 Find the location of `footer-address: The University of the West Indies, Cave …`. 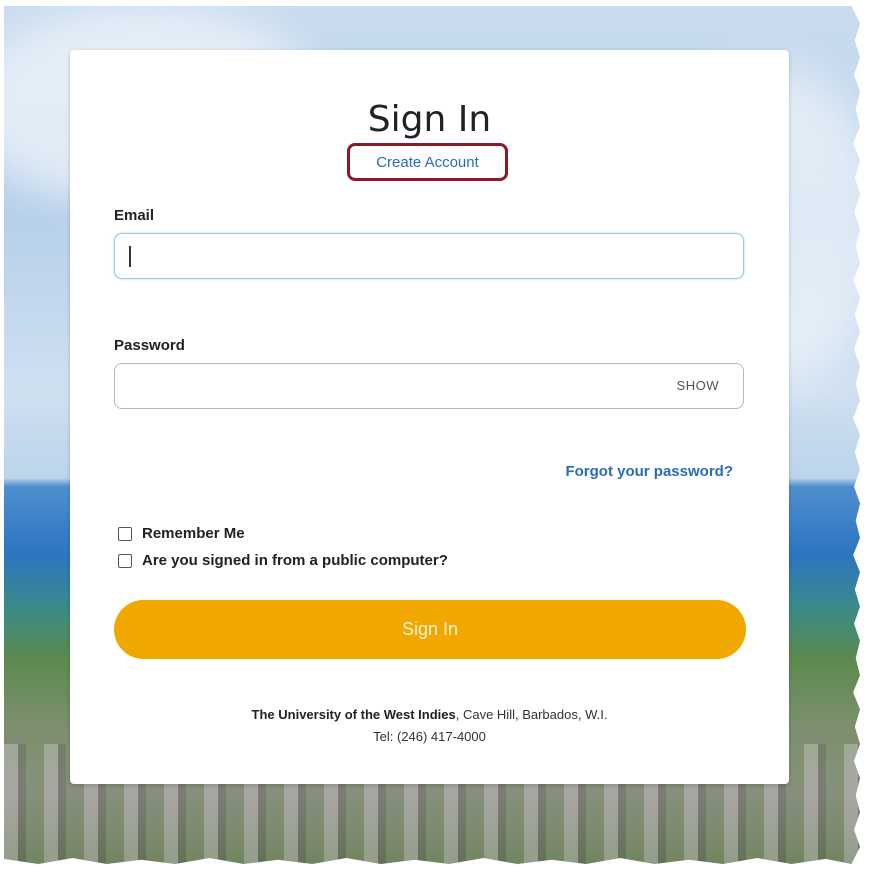

footer-address: The University of the West Indies, Cave … is located at coordinates (429, 715).